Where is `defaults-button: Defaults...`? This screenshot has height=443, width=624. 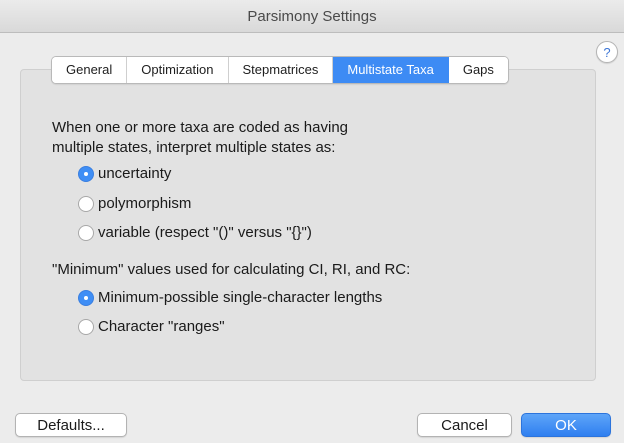 defaults-button: Defaults... is located at coordinates (71, 425).